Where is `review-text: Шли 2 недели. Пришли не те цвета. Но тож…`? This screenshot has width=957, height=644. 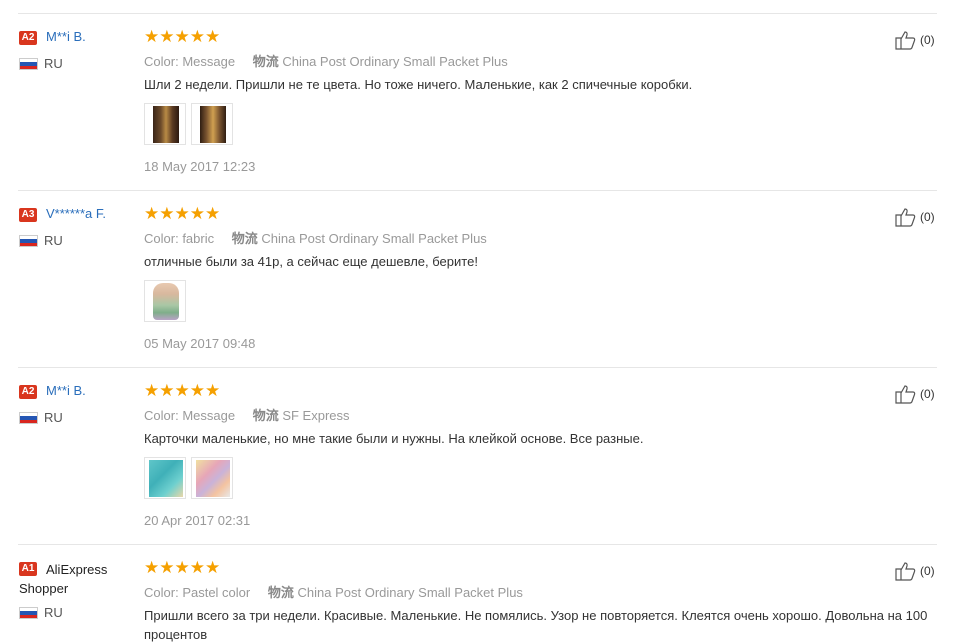 review-text: Шли 2 недели. Пришли не те цвета. Но тож… is located at coordinates (418, 84).